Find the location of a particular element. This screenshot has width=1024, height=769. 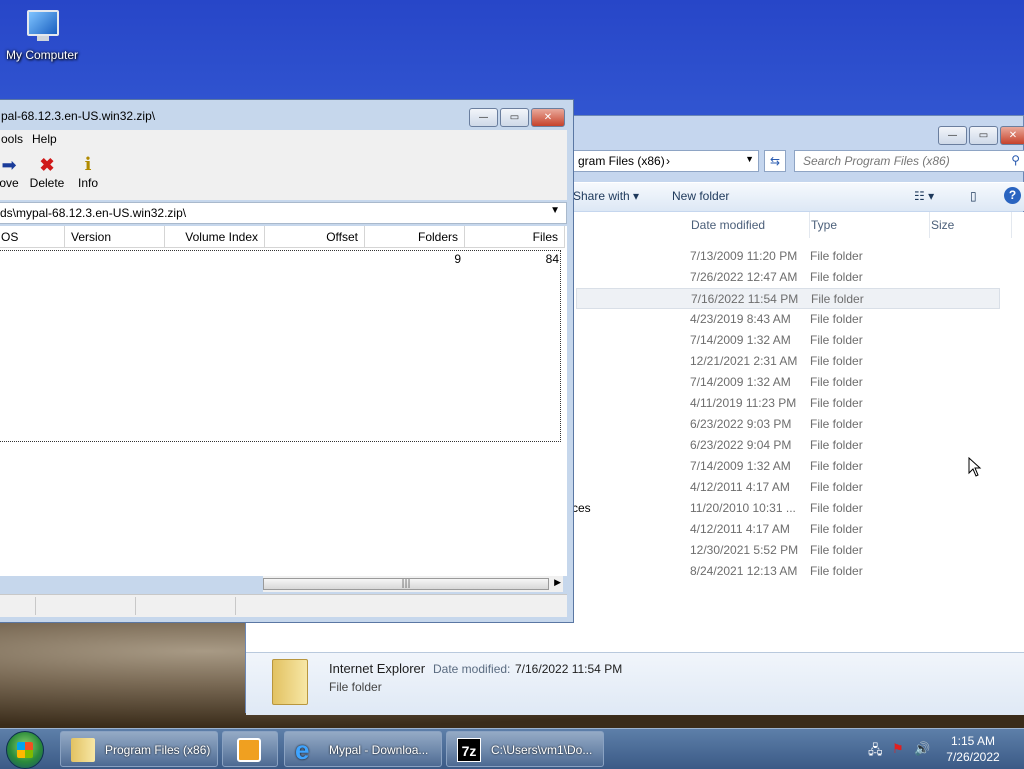

delete-label: Delete is located at coordinates (47, 183).